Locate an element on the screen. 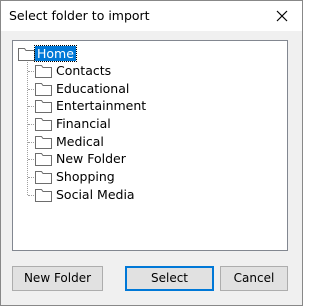  tree-node-label: Contacts is located at coordinates (84, 70).